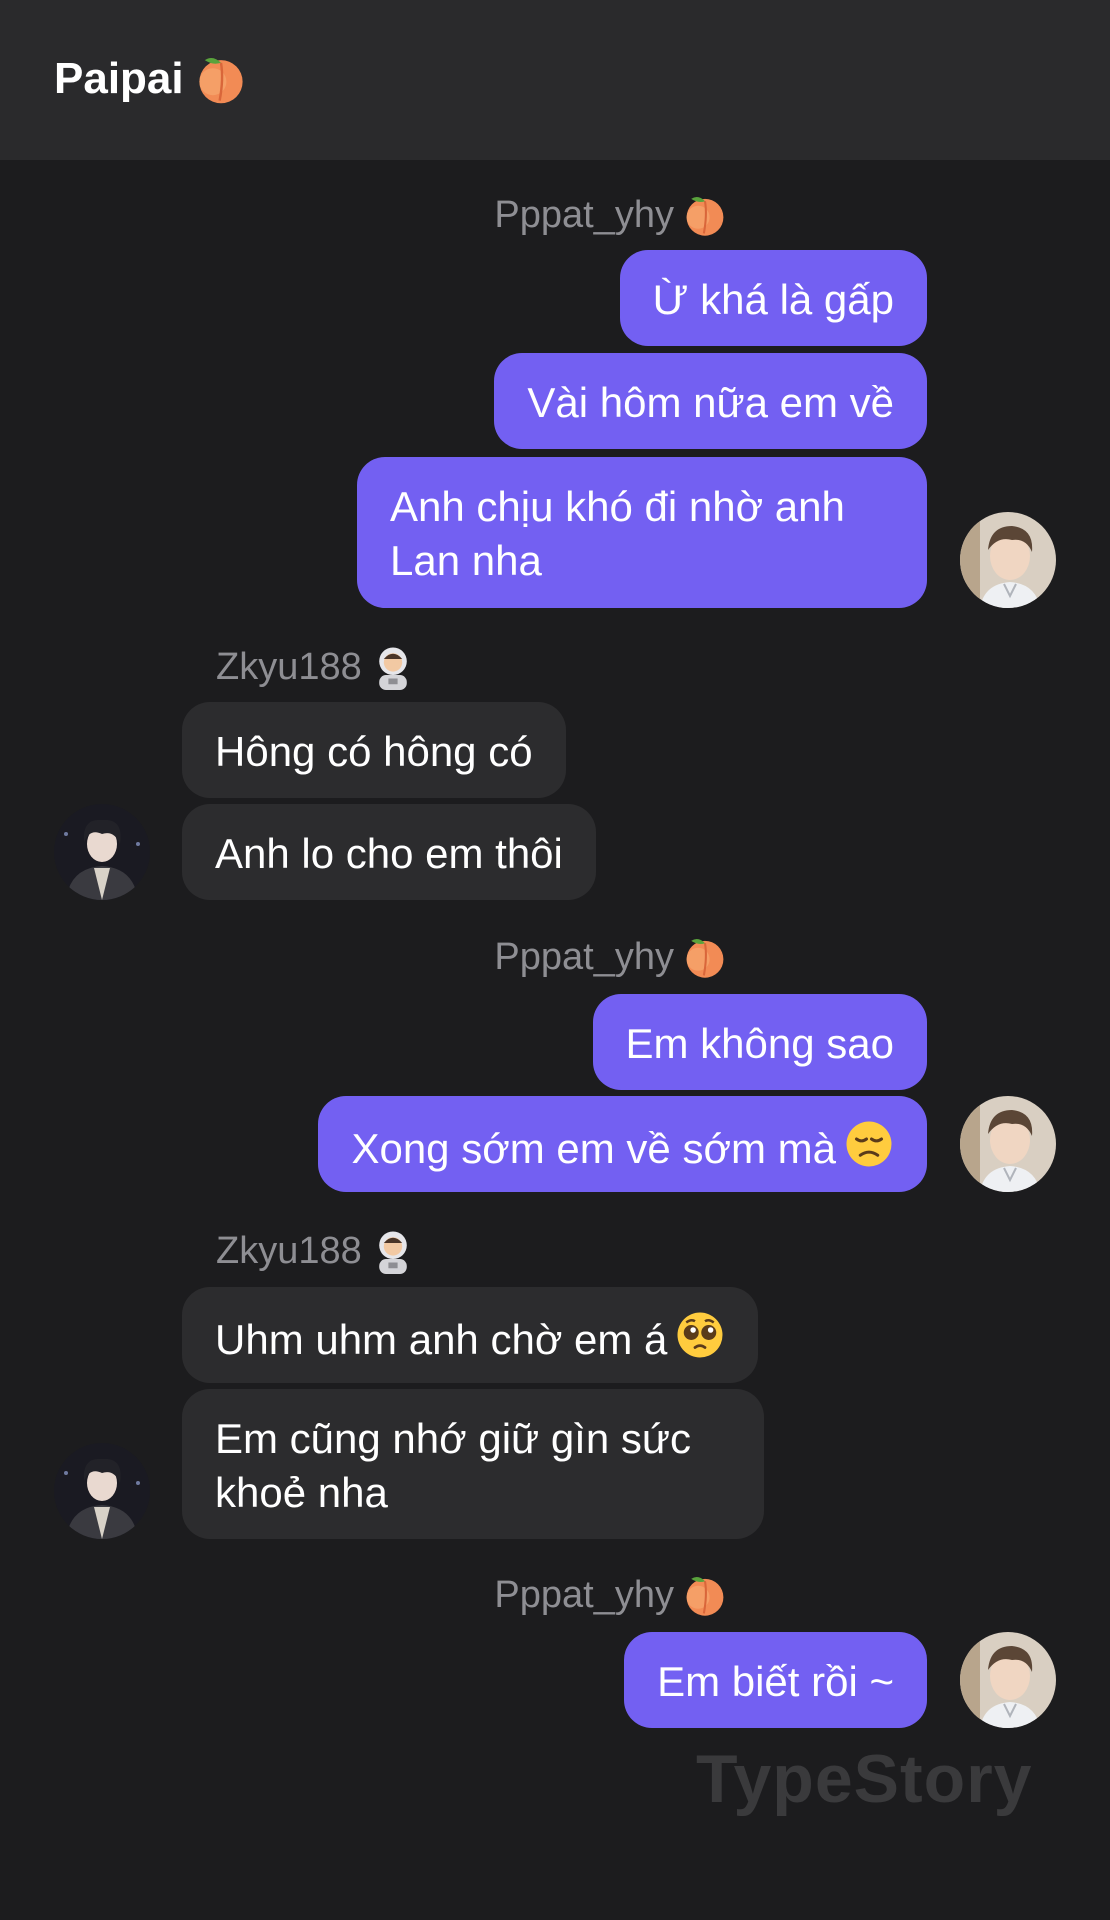 This screenshot has height=1920, width=1110. I want to click on chat-header: Paipai, so click(555, 80).